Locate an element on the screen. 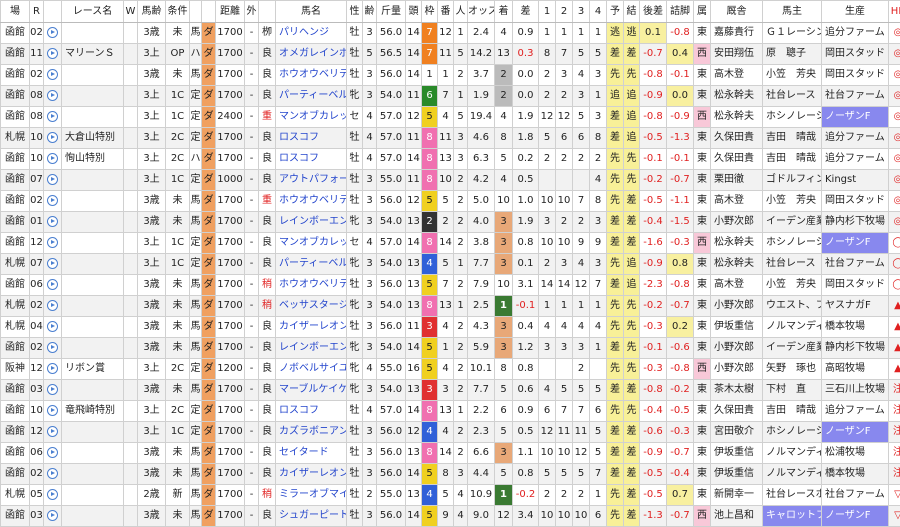  header-affil: 属 is located at coordinates (702, 12).